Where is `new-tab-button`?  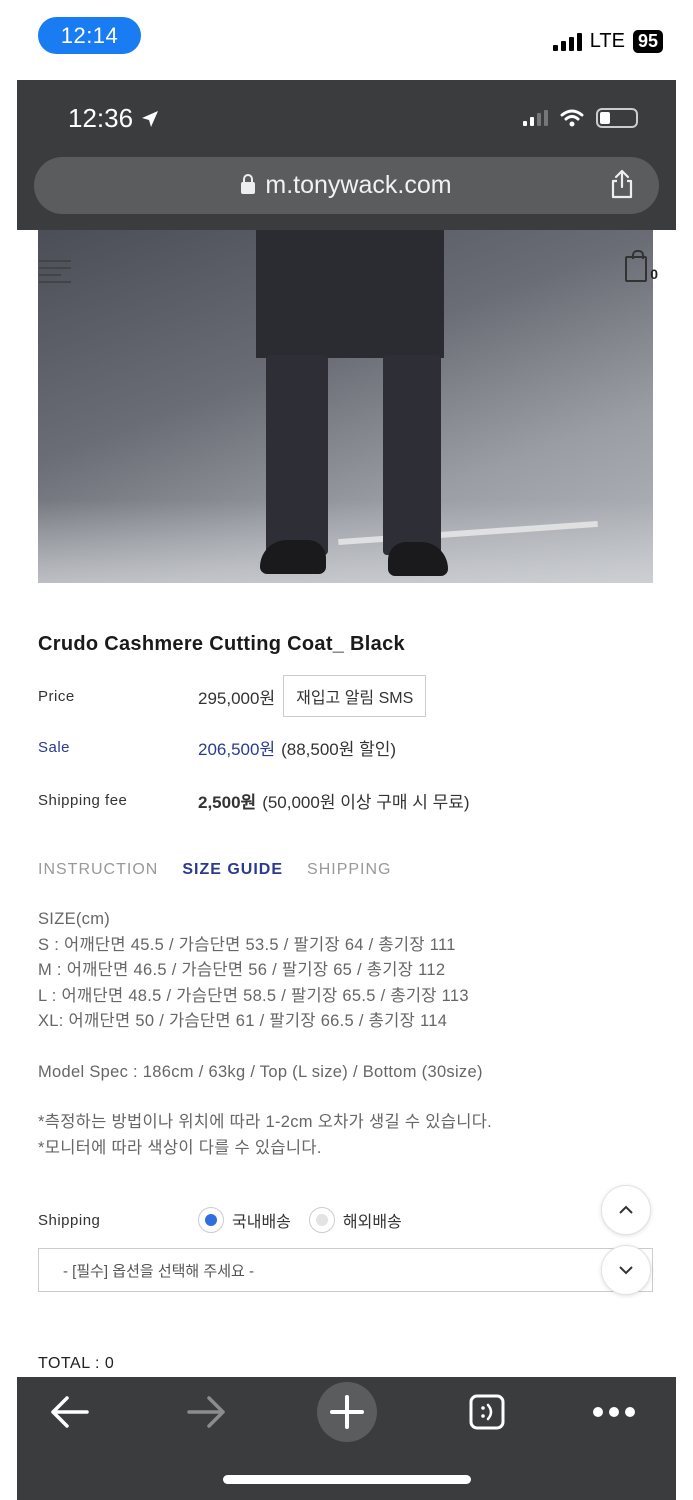
new-tab-button is located at coordinates (347, 1412).